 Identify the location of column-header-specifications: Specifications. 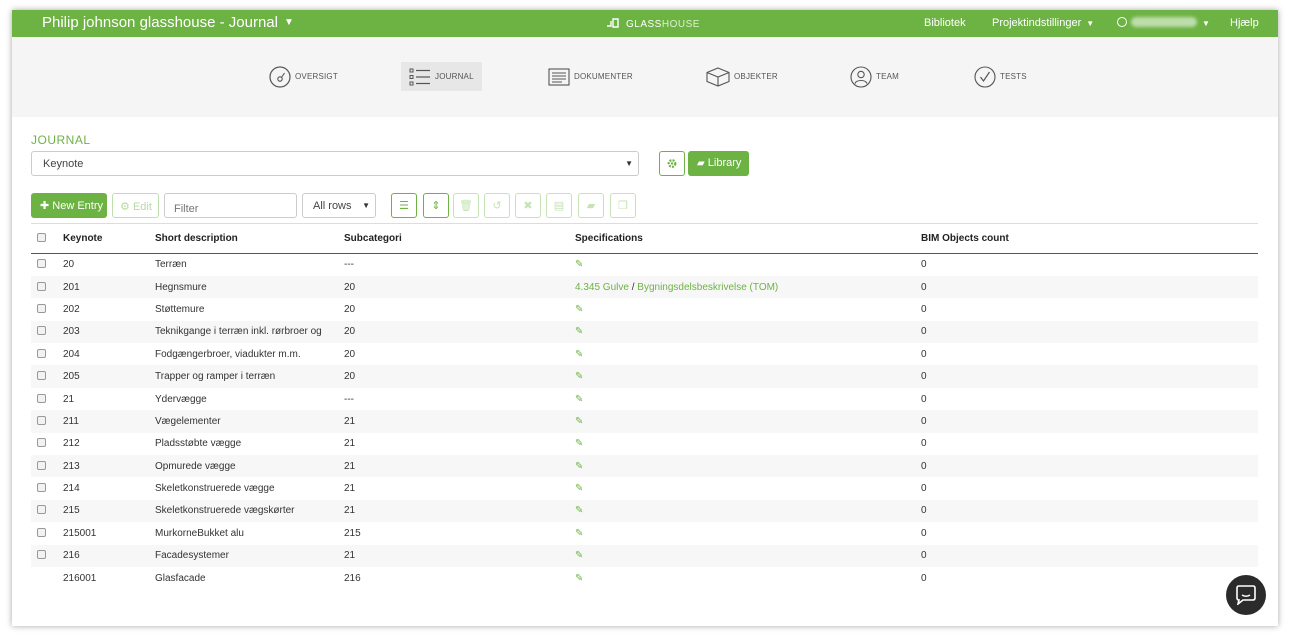
(741, 238).